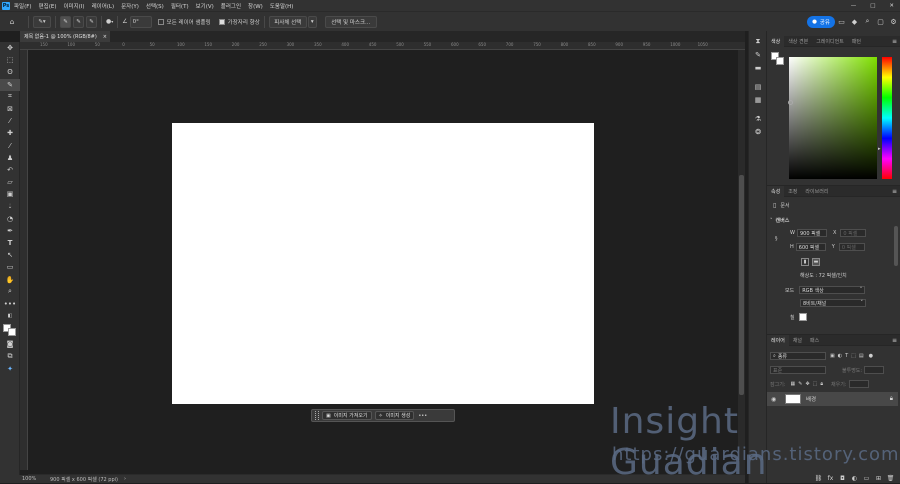  Describe the element at coordinates (10, 72) in the screenshot. I see `lasso-tool-icon: ʘ` at that location.